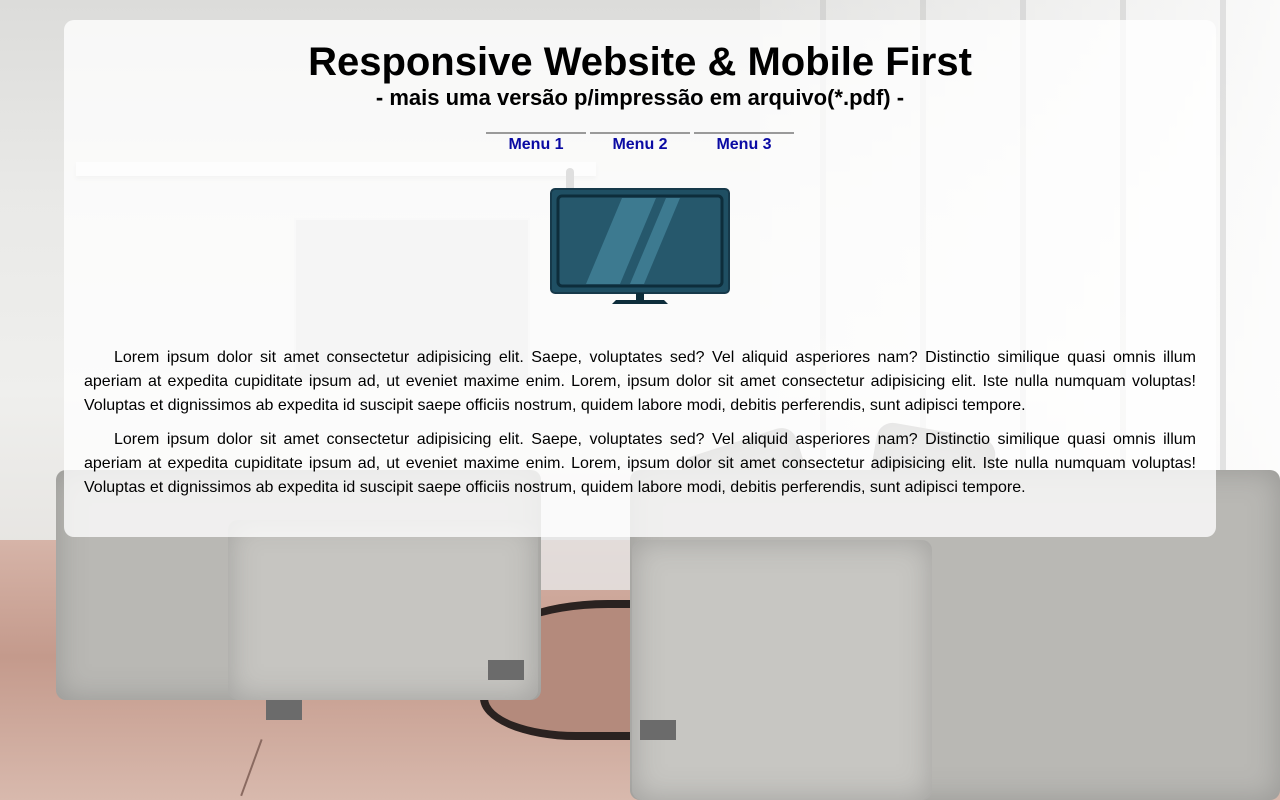 The height and width of the screenshot is (800, 1280). What do you see at coordinates (782, 670) in the screenshot?
I see `background-sofa-right-arm` at bounding box center [782, 670].